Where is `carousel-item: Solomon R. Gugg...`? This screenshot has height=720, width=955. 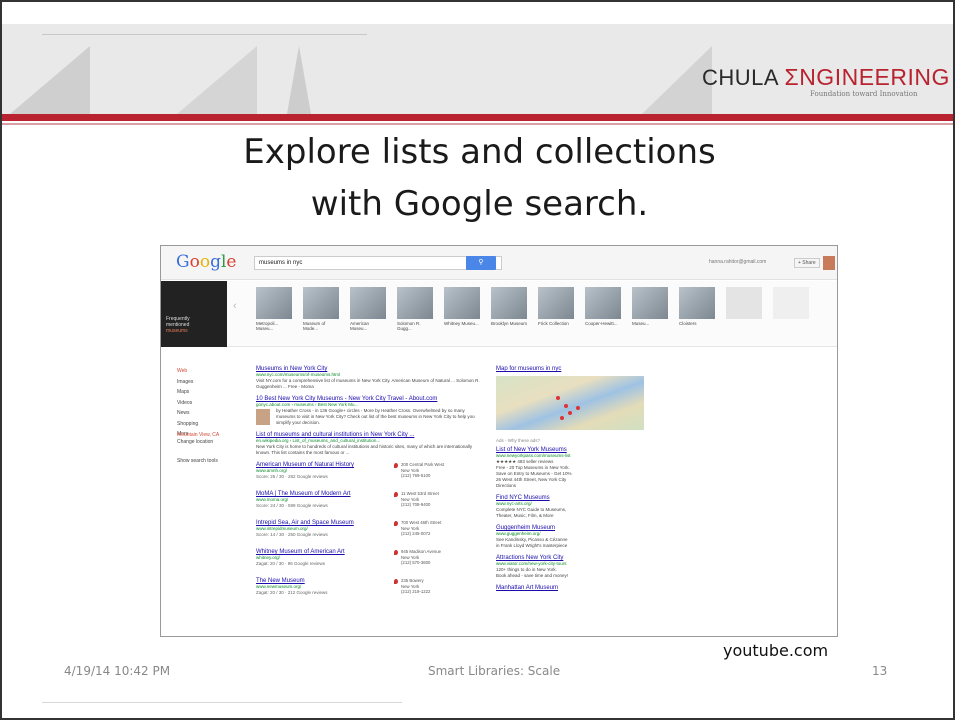 carousel-item: Solomon R. Gugg... is located at coordinates (415, 309).